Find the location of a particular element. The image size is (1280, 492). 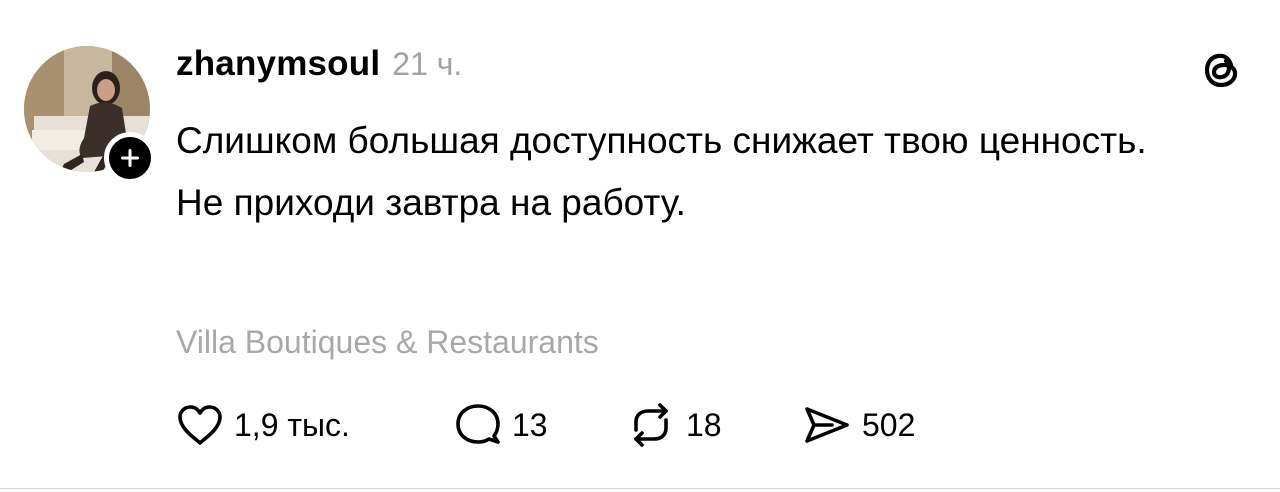

username: zhanymsoul is located at coordinates (278, 64).